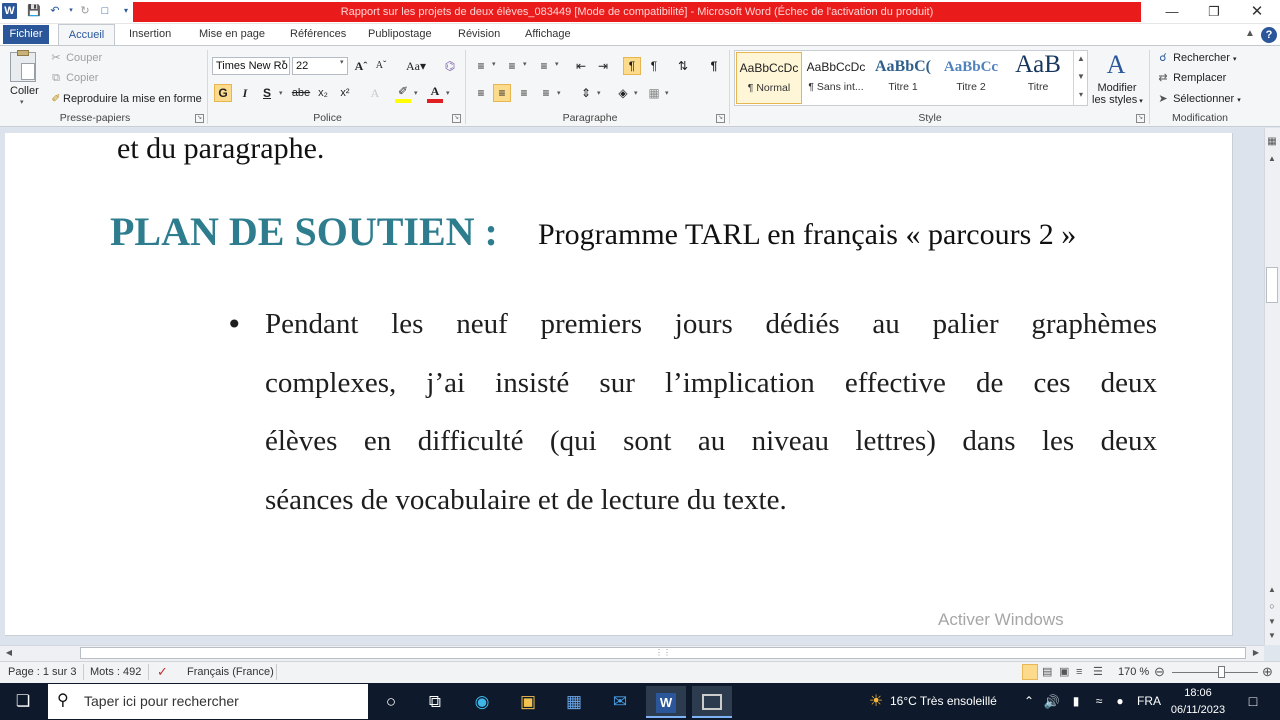  What do you see at coordinates (416, 93) in the screenshot?
I see `highlight-dropdown-icon: ▾` at bounding box center [416, 93].